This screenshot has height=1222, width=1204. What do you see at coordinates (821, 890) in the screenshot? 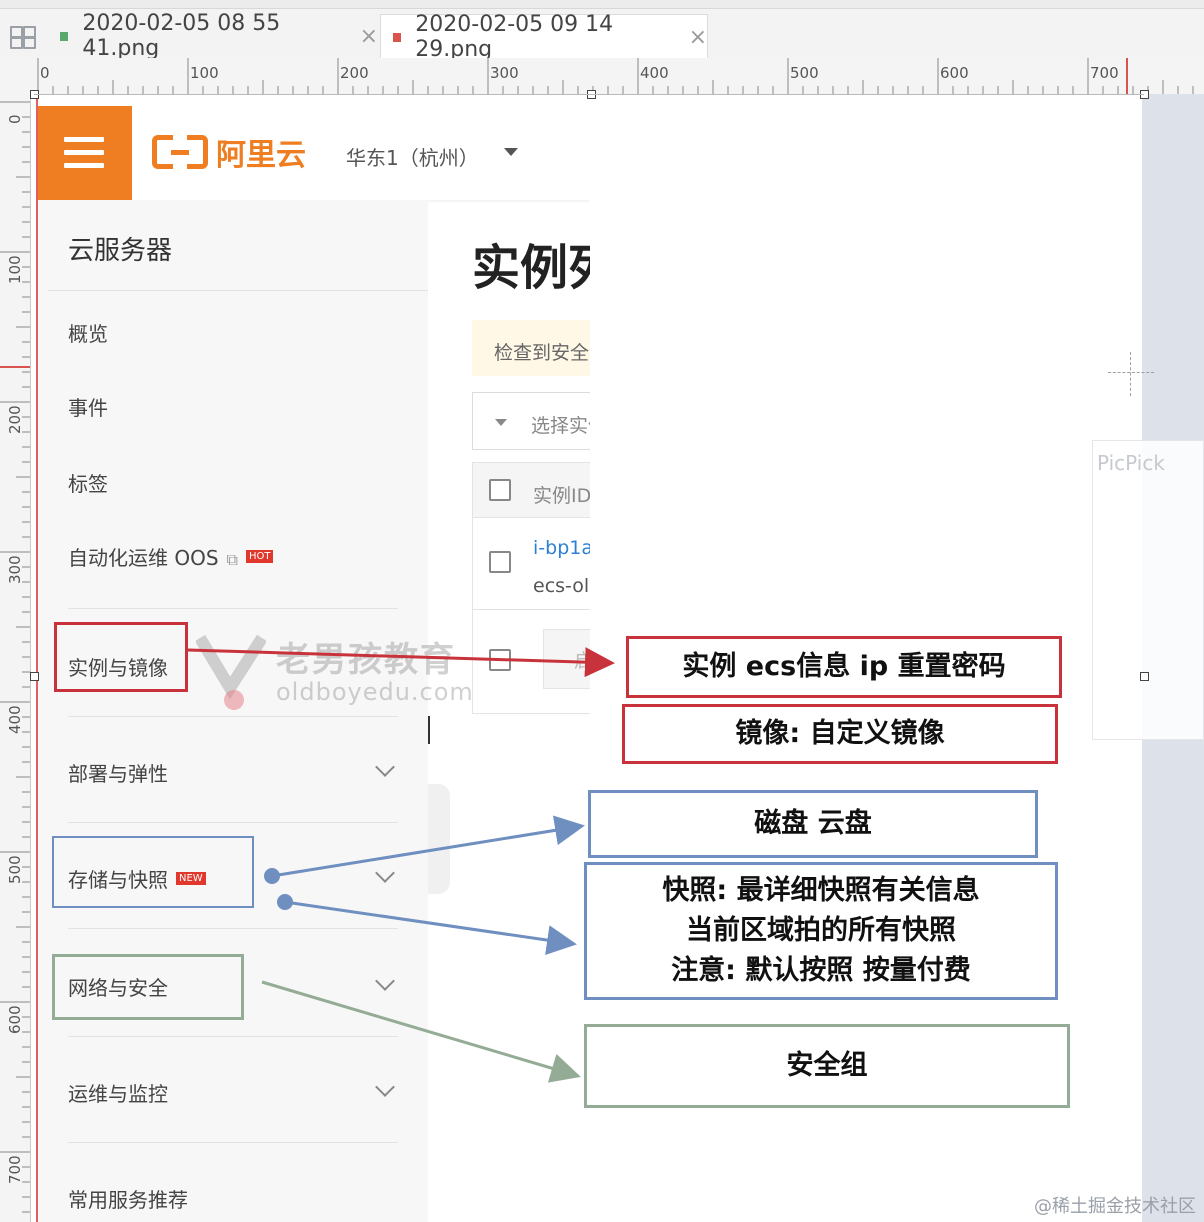
I see `annotation-text: 快照: 最详细快照有关信息` at bounding box center [821, 890].